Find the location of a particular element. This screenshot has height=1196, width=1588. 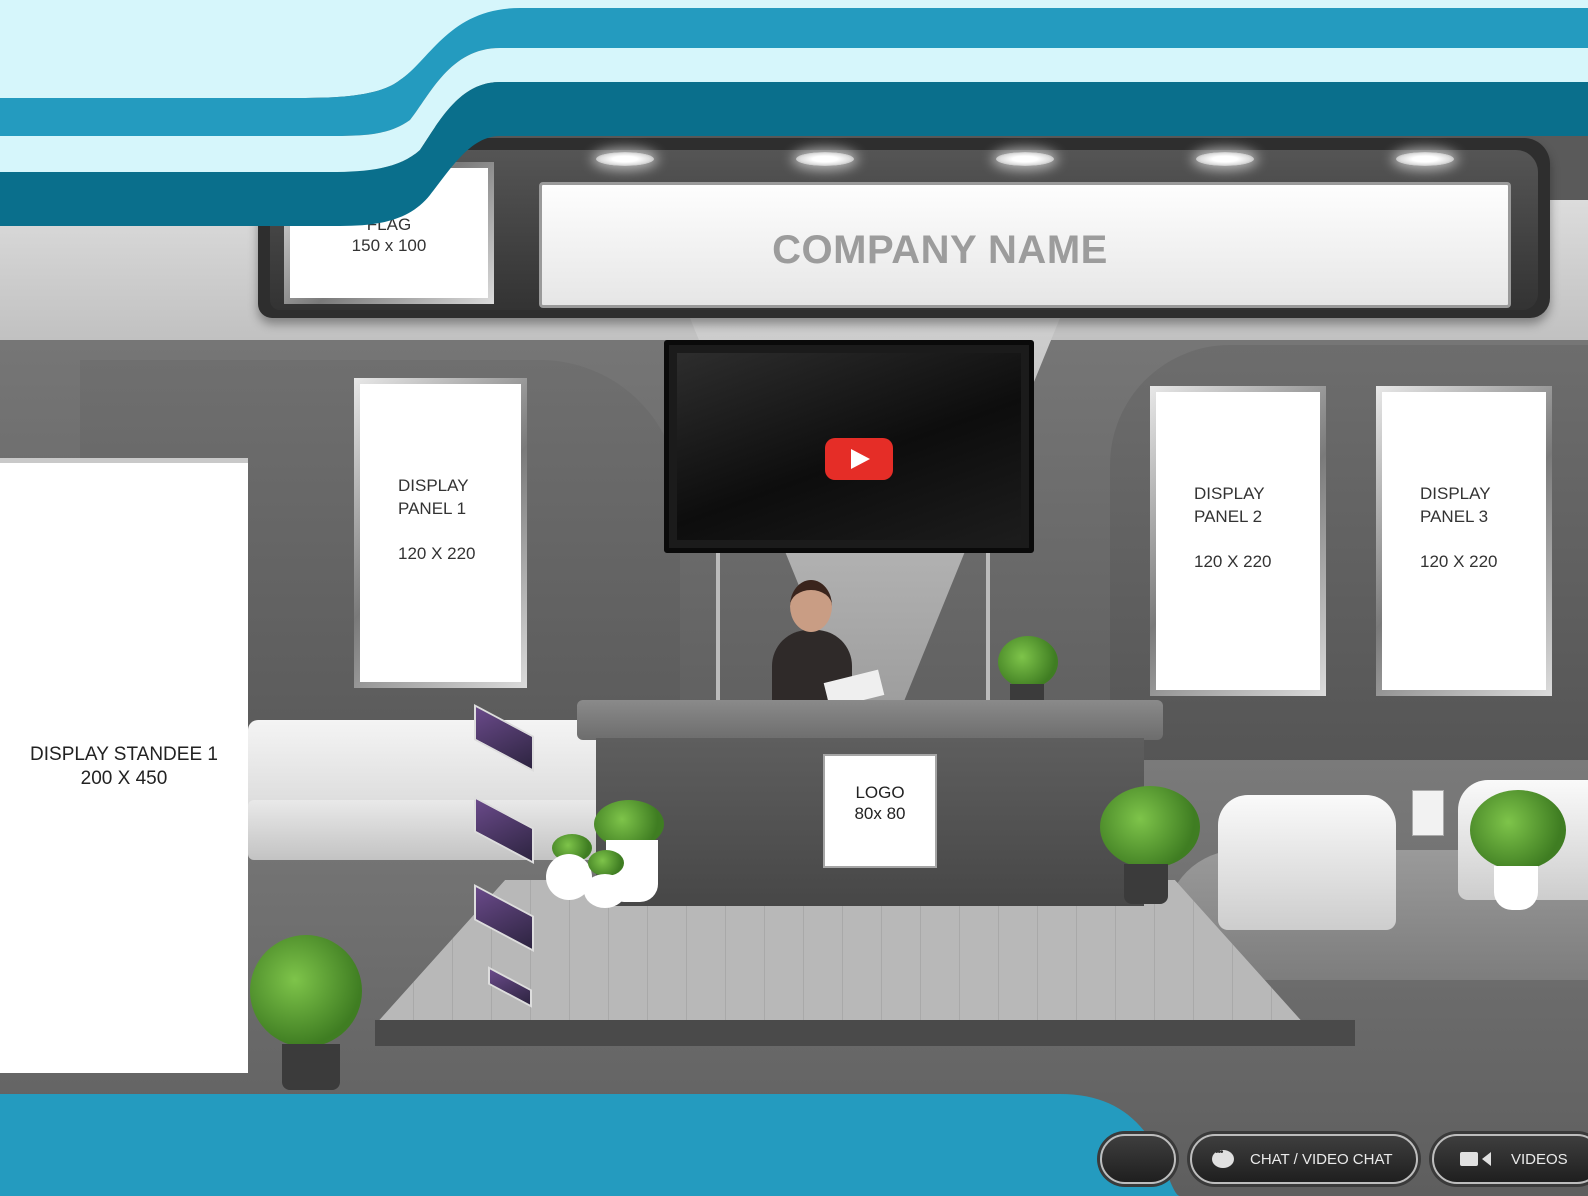

display-panel-3-number: PANEL 3 is located at coordinates (1454, 516).